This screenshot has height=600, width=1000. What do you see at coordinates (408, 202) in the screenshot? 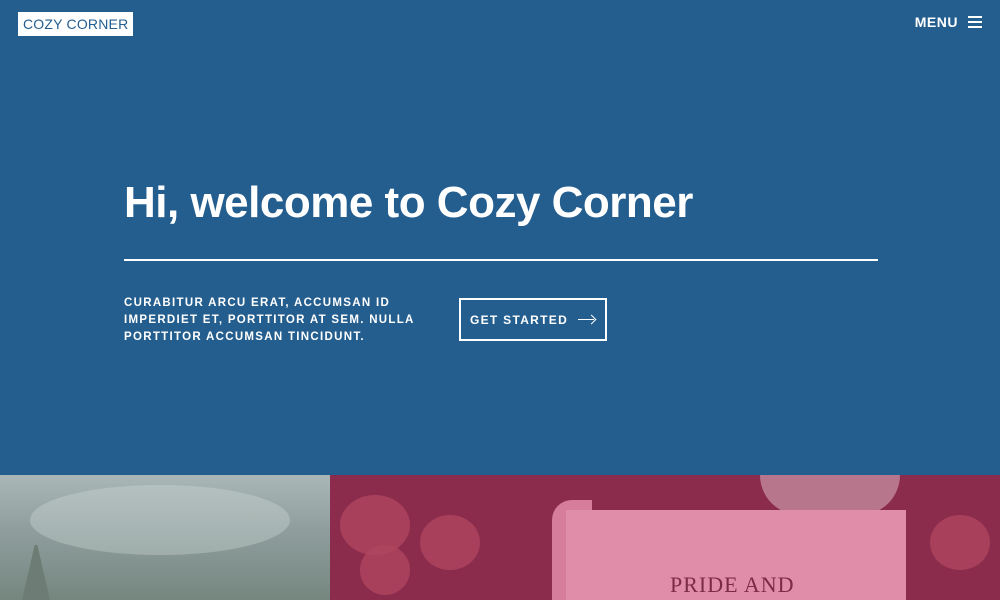
I see `page-title: Hi, welcome to Cozy Corner` at bounding box center [408, 202].